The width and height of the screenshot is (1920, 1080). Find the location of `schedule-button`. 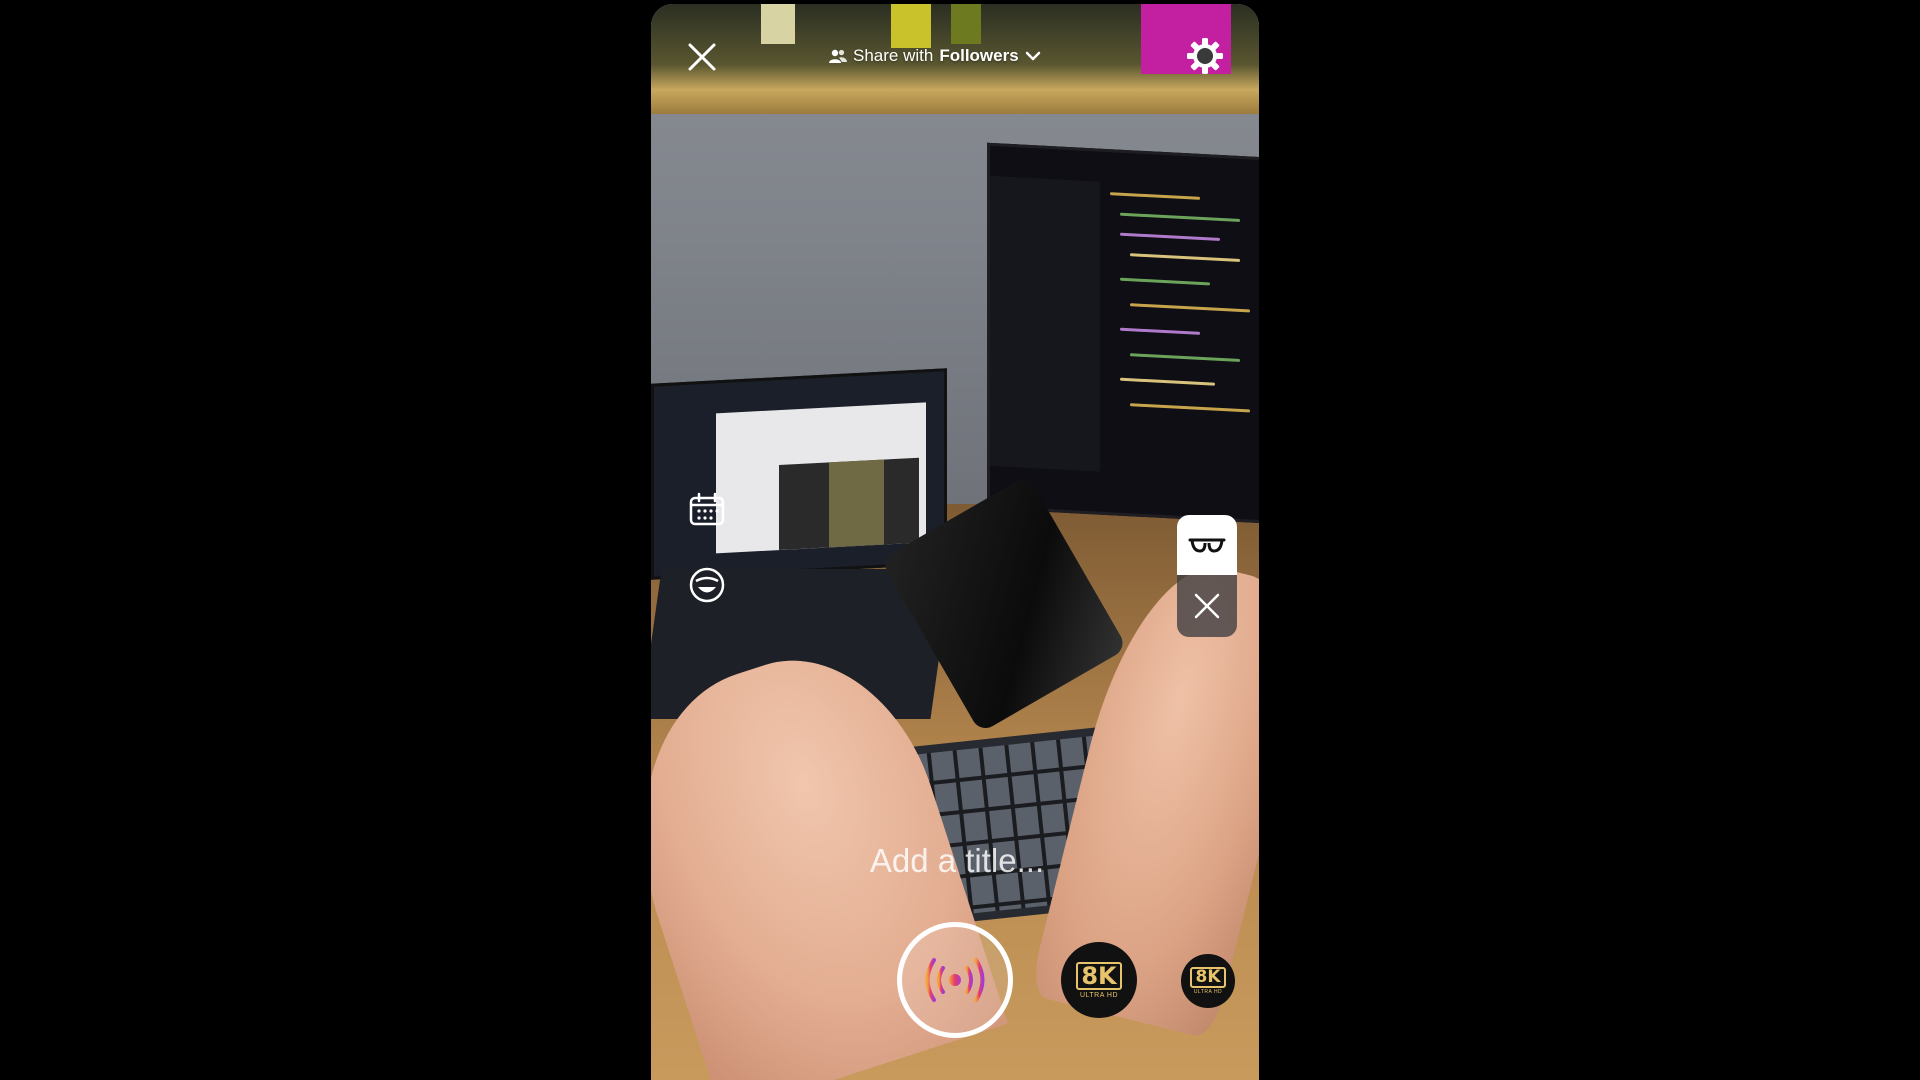

schedule-button is located at coordinates (707, 510).